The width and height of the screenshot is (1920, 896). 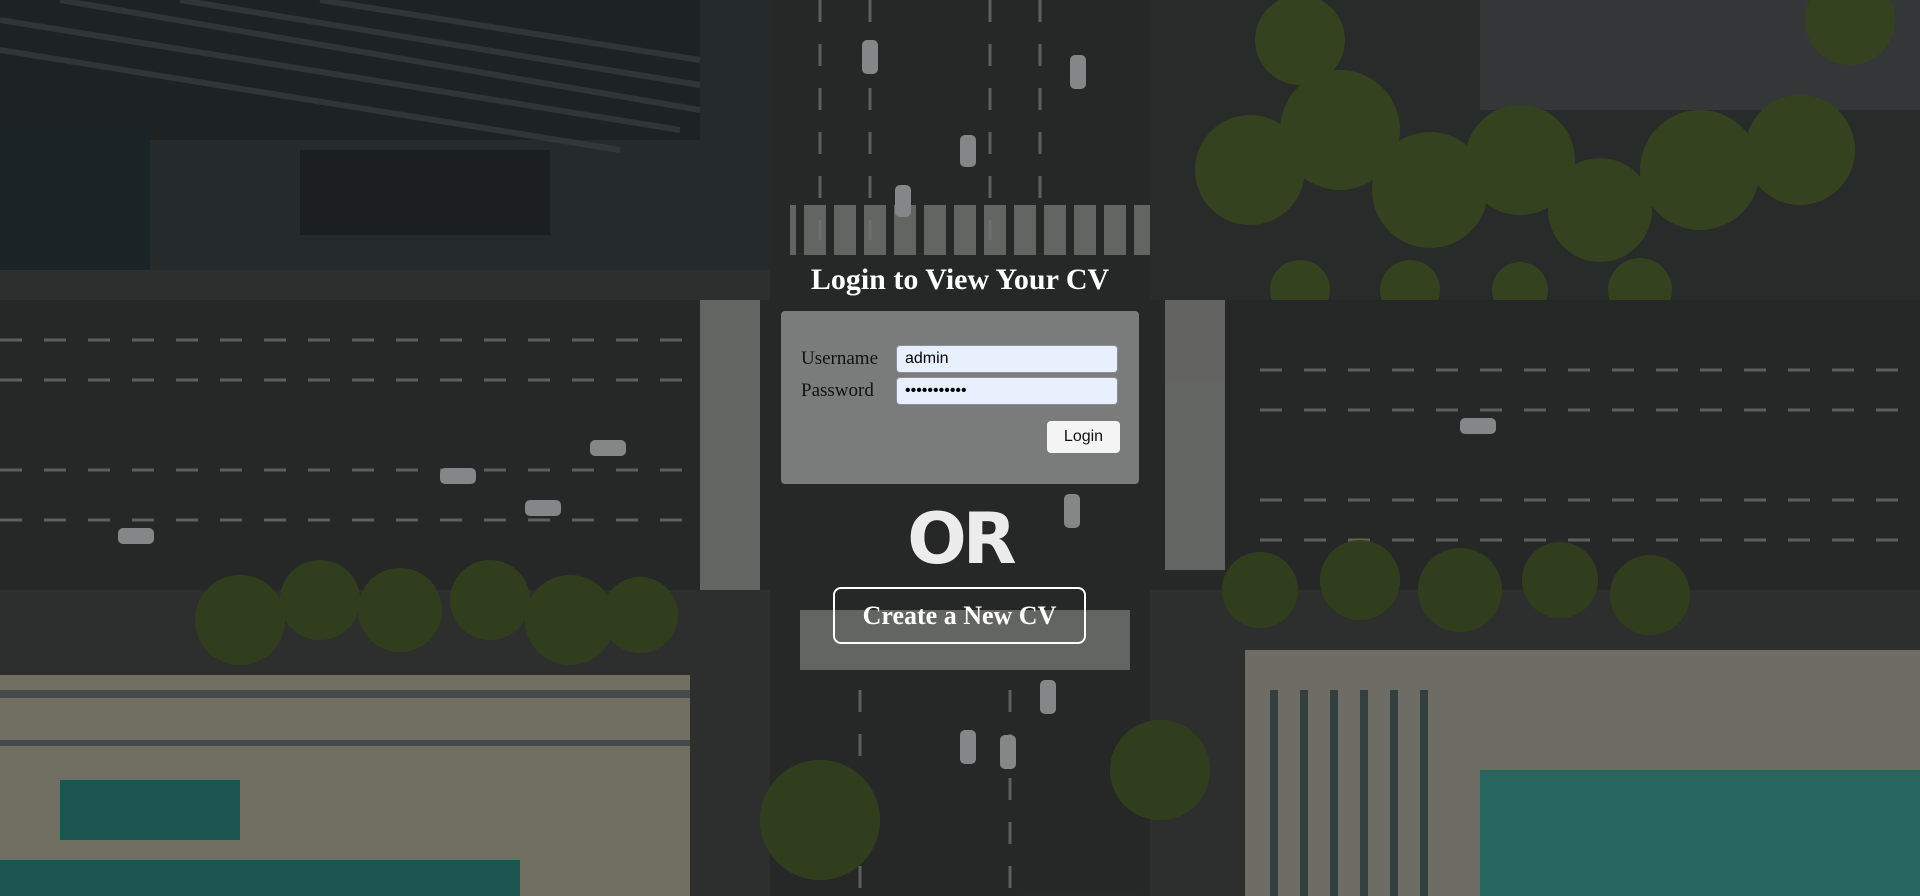 I want to click on create-new-cv-button: Create a New CV, so click(x=959, y=615).